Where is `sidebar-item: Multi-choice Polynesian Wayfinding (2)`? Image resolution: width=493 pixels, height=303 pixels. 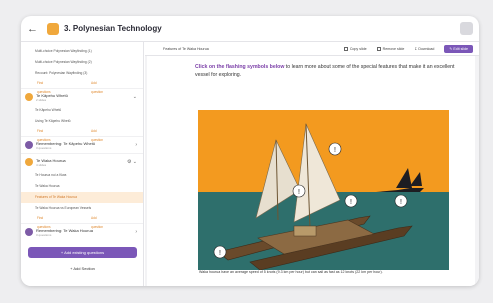 sidebar-item: Multi-choice Polynesian Wayfinding (2) is located at coordinates (82, 62).